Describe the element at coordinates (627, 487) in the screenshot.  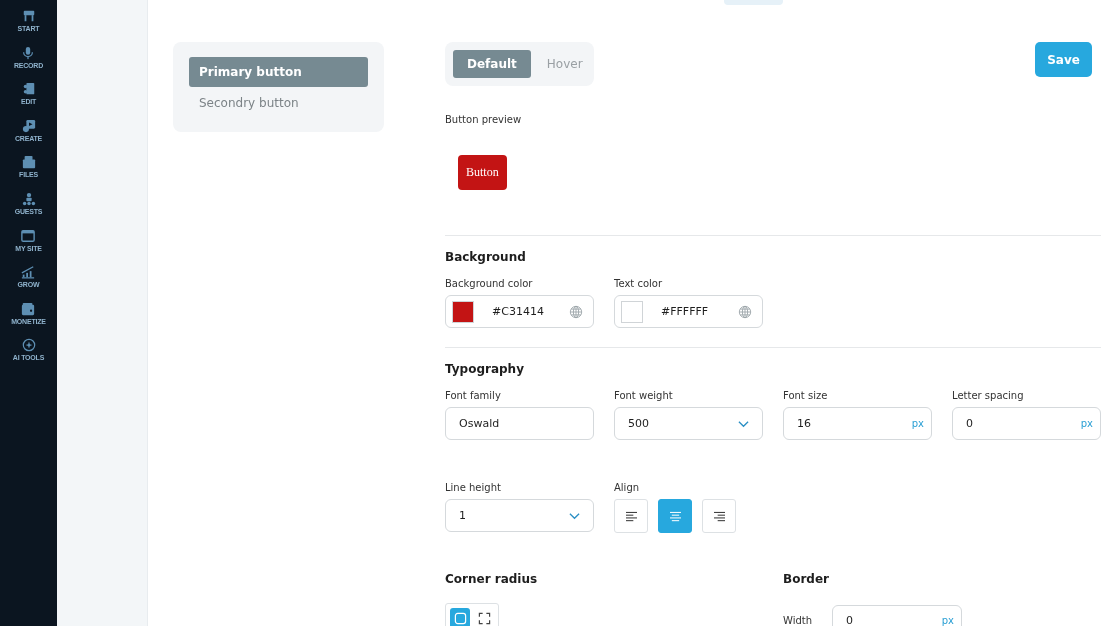
I see `field-label: Align` at that location.